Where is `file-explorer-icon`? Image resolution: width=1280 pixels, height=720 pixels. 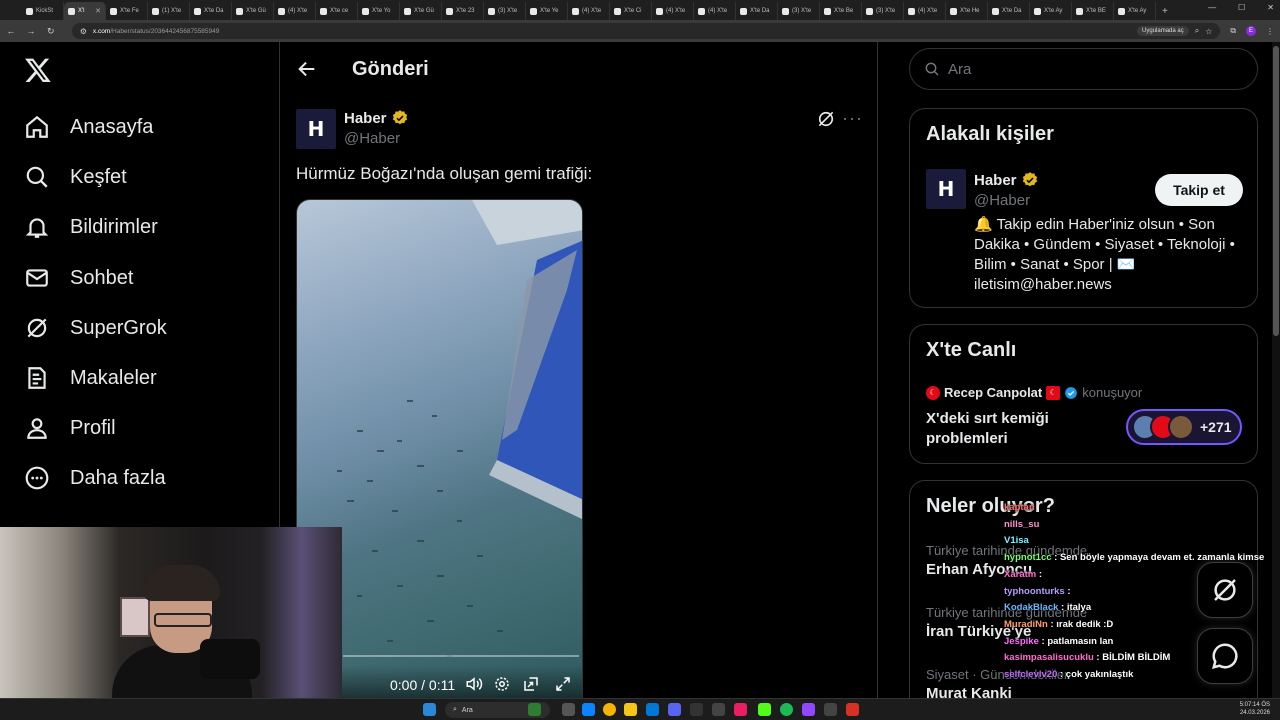
file-explorer-icon is located at coordinates (630, 709).